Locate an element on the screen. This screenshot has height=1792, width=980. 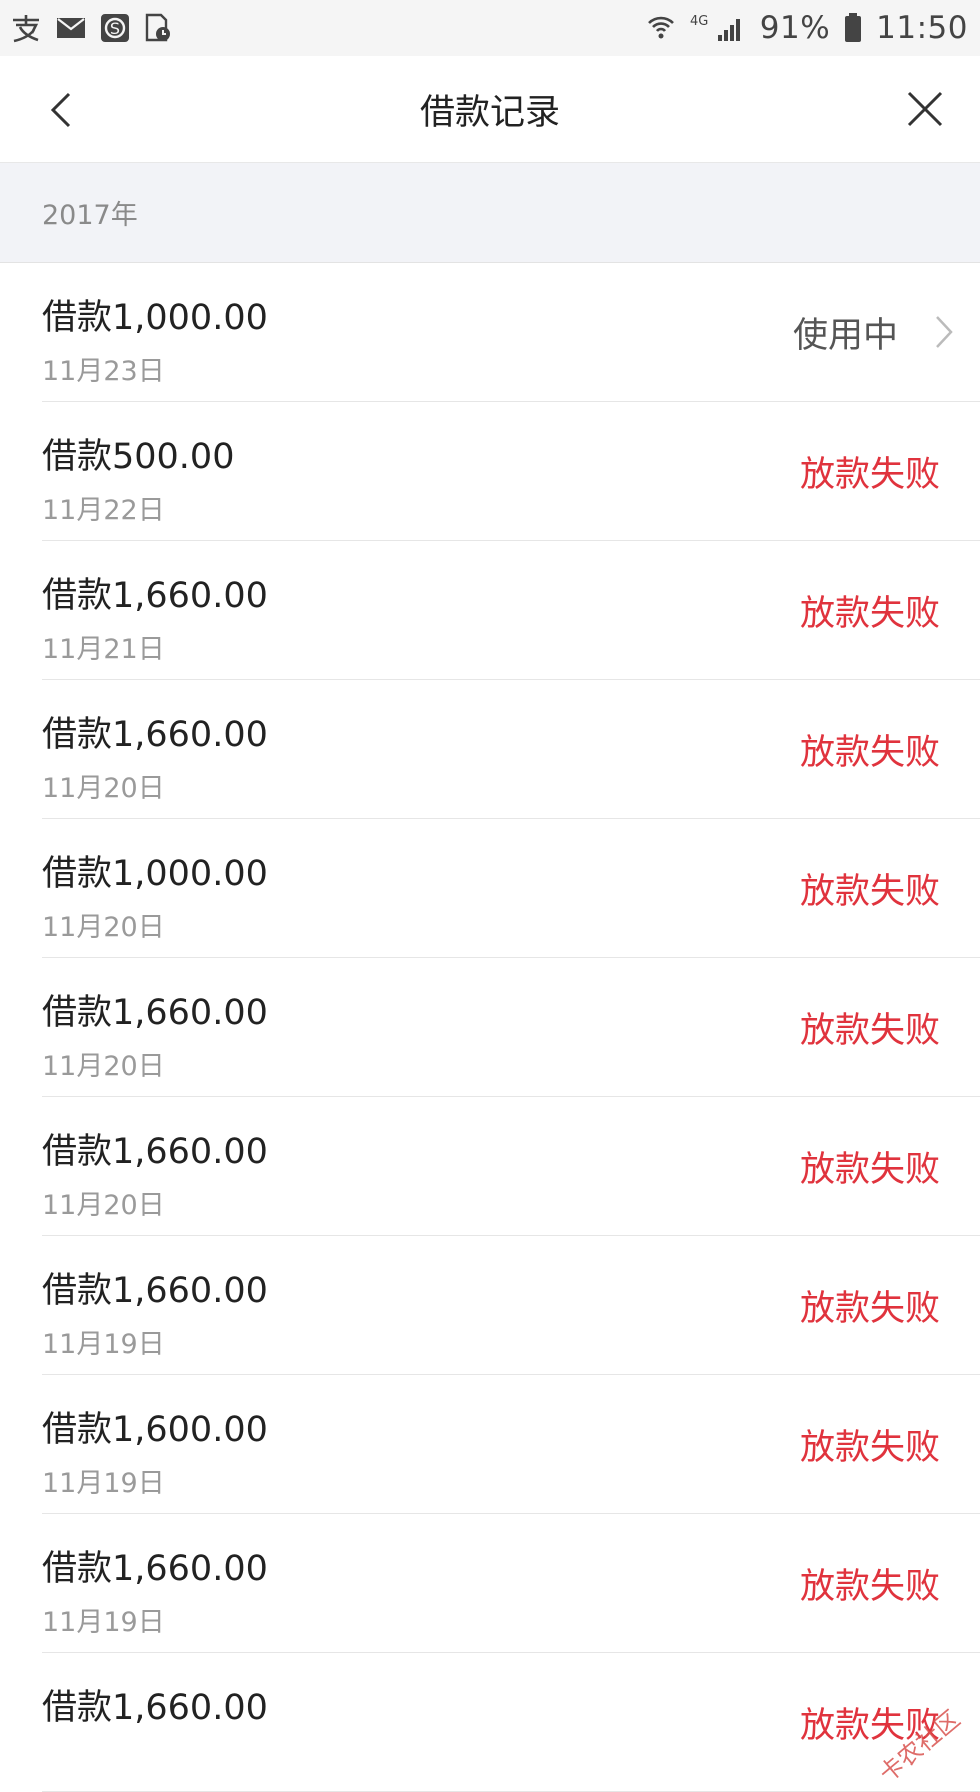
payment-app-icon: S is located at coordinates (115, 28).